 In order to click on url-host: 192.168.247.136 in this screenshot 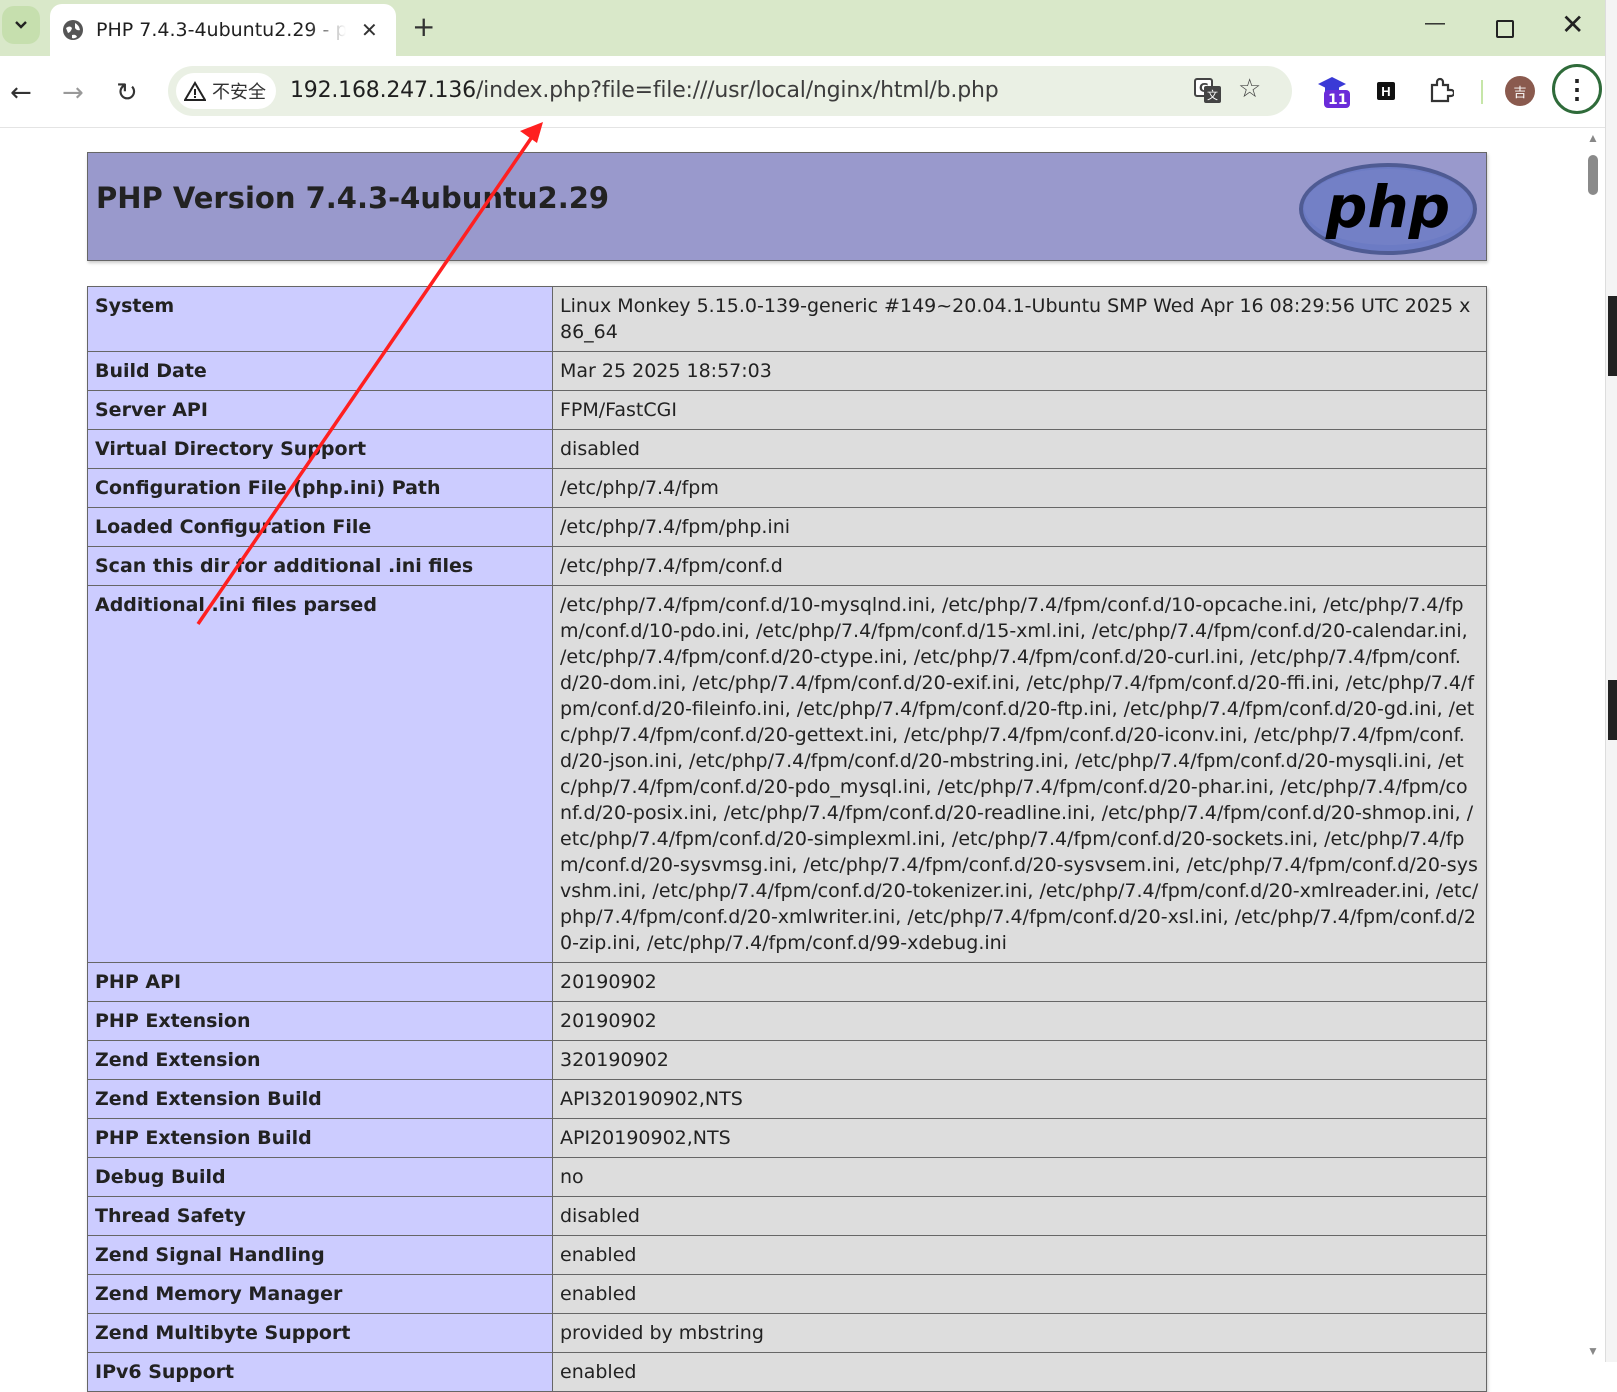, I will do `click(383, 90)`.